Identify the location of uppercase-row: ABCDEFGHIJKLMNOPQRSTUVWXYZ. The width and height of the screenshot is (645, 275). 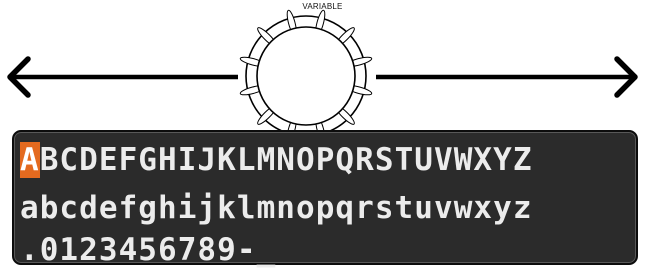
(276, 160).